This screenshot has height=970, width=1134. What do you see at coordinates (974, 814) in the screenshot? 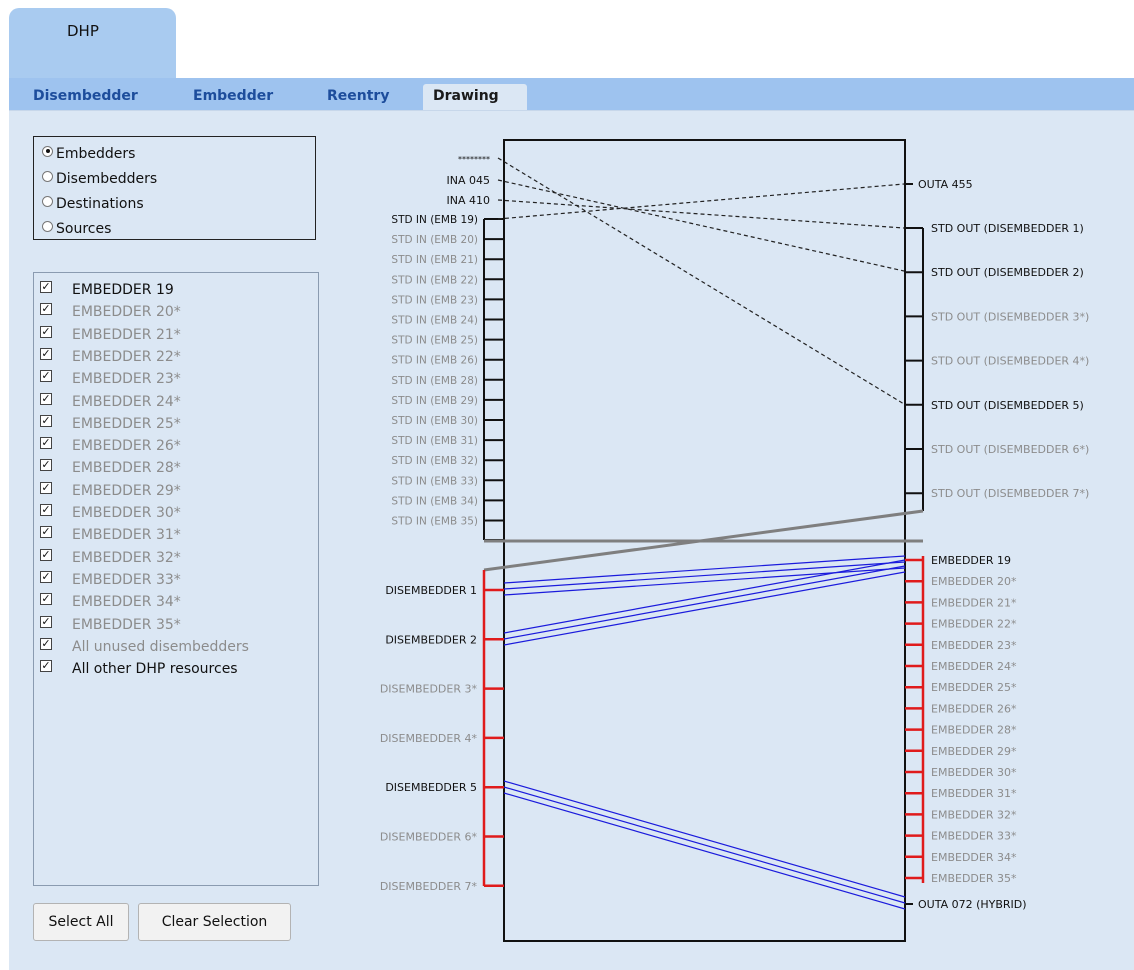
I see `embedder-label: EMBEDDER 32*` at bounding box center [974, 814].